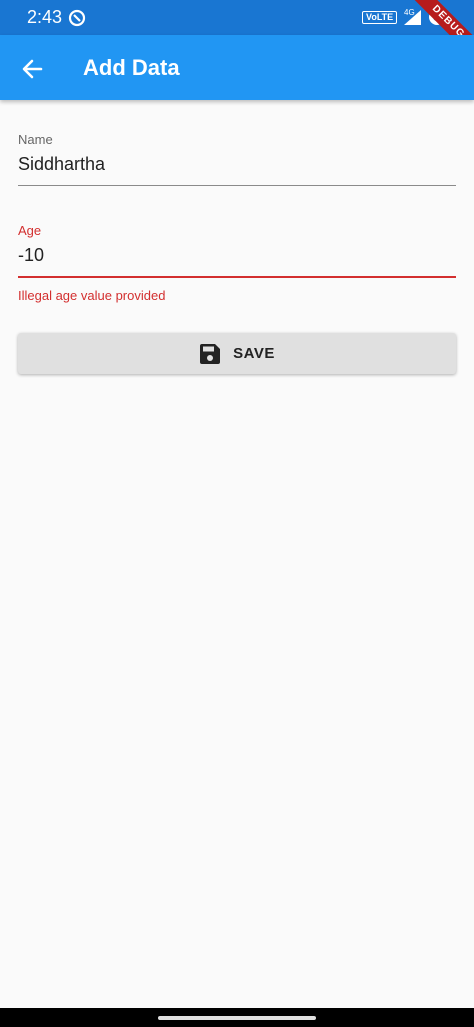 This screenshot has height=1027, width=474. I want to click on page-title: Add Data, so click(131, 67).